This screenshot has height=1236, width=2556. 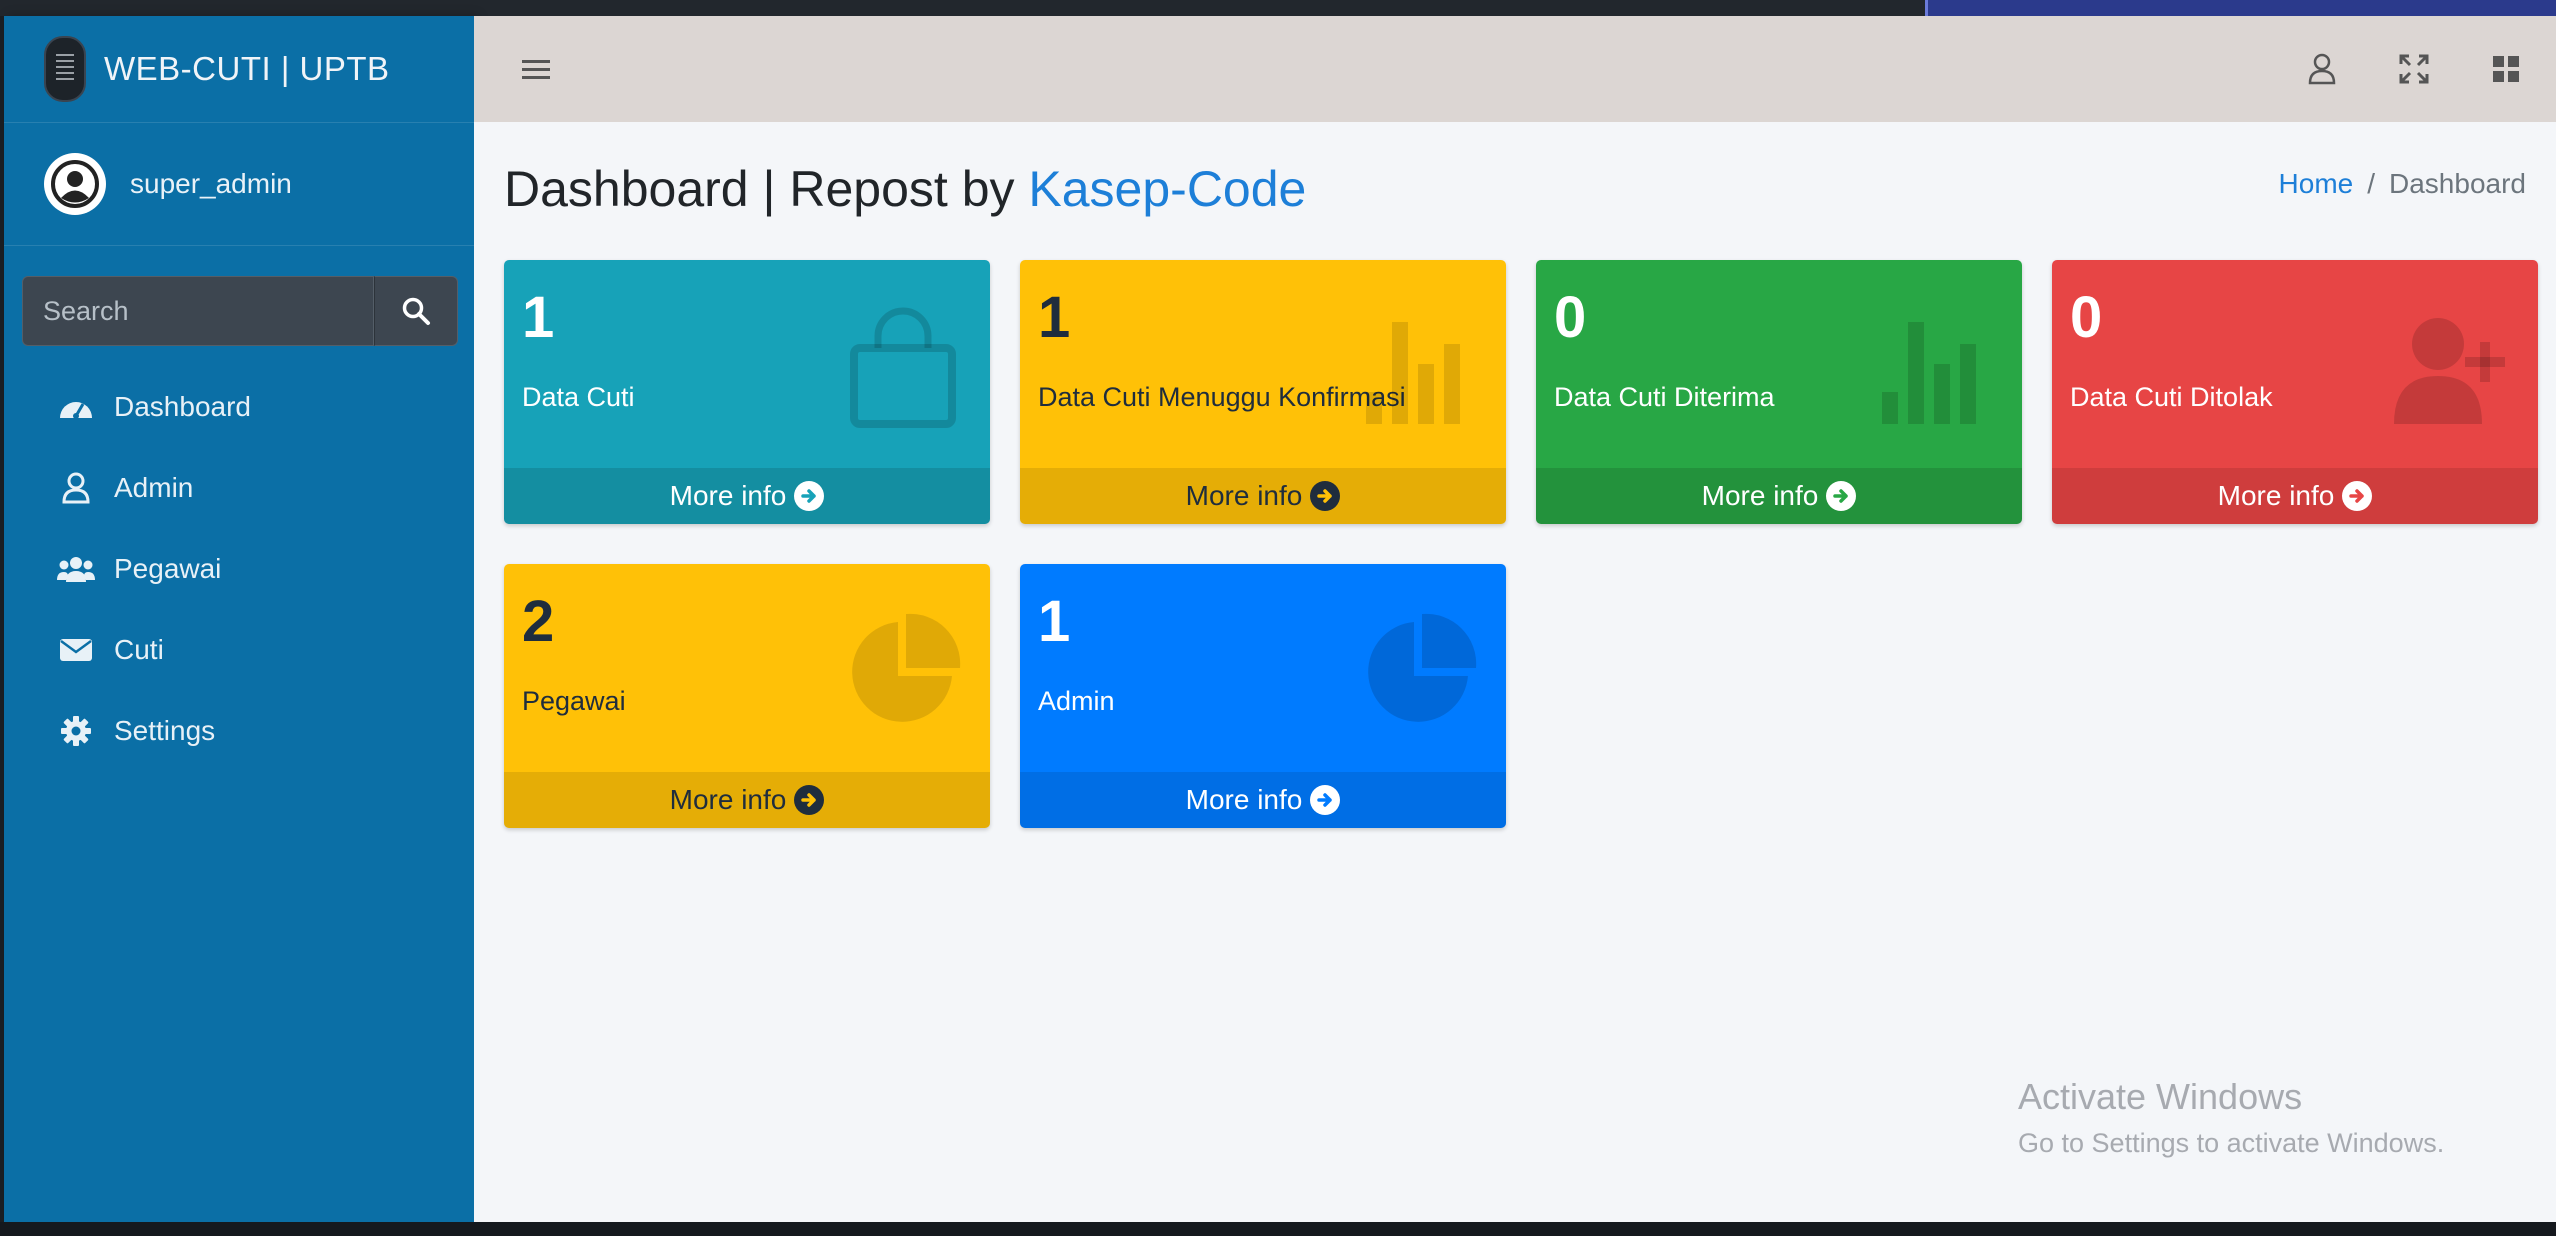 What do you see at coordinates (2316, 183) in the screenshot?
I see `breadcrumb-home-link: Home` at bounding box center [2316, 183].